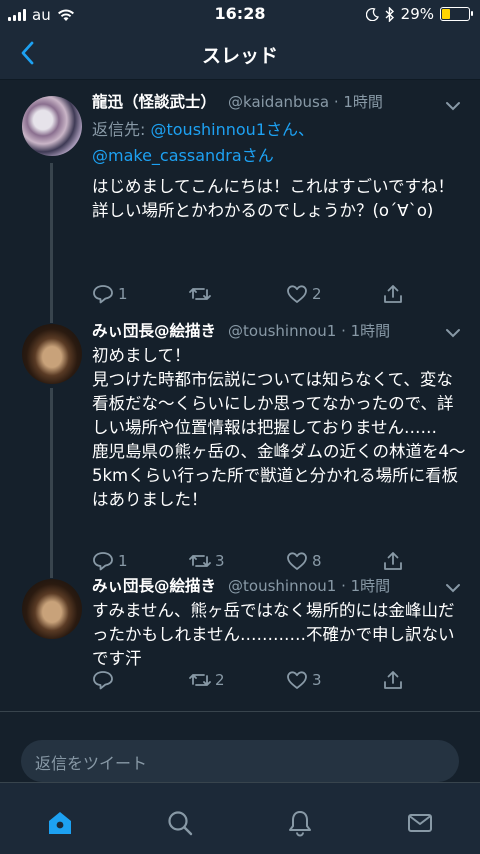 The height and width of the screenshot is (854, 480). I want to click on tab-bar, so click(240, 818).